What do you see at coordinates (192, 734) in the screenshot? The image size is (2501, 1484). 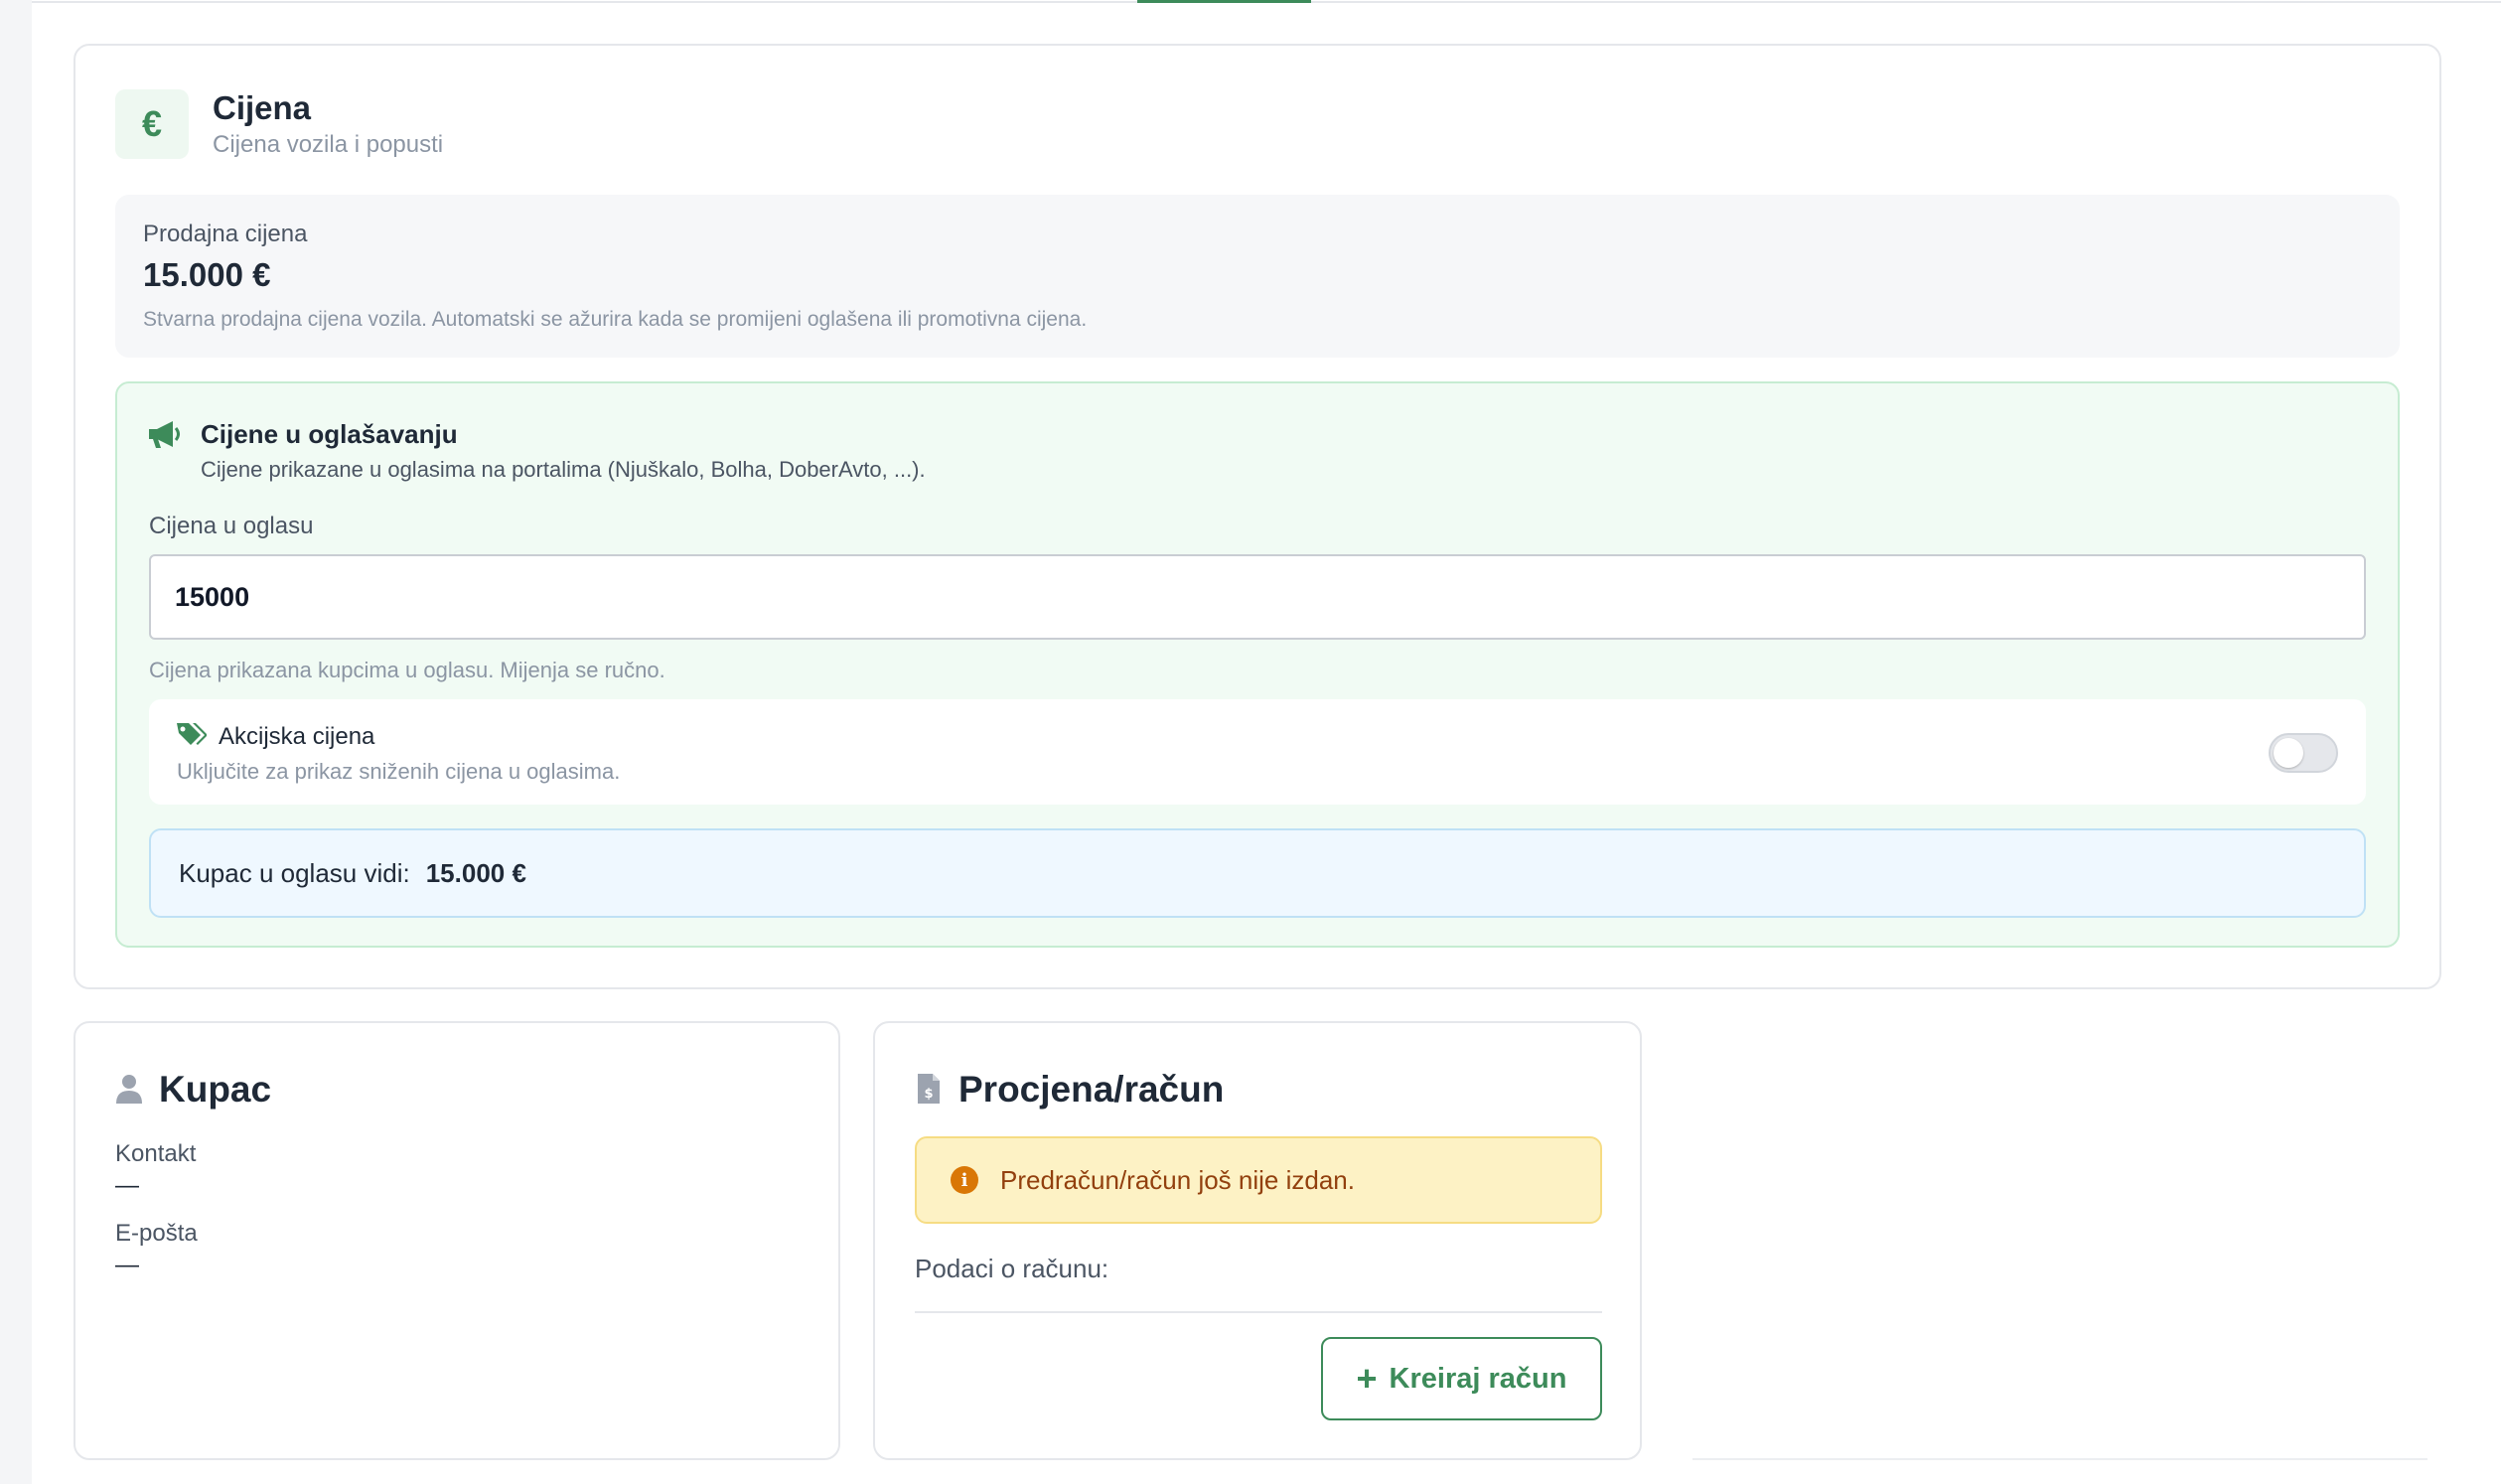 I see `tags-icon` at bounding box center [192, 734].